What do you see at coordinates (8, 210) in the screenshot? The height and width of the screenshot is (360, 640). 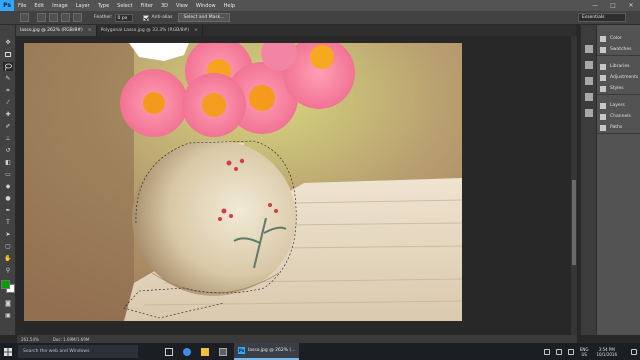 I see `pen-tool-icon: ✒` at bounding box center [8, 210].